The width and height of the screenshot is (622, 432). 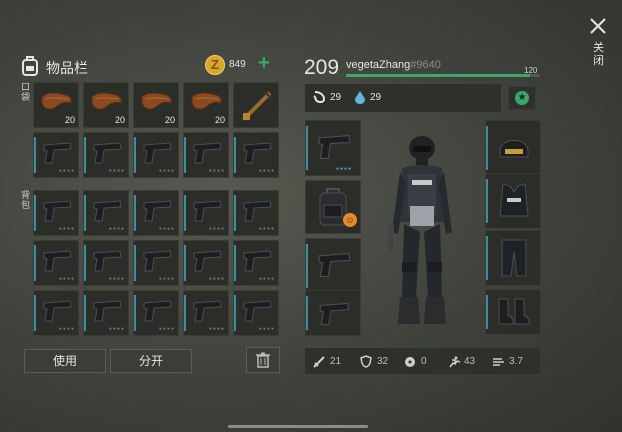 What do you see at coordinates (264, 63) in the screenshot?
I see `add-coins-button: +` at bounding box center [264, 63].